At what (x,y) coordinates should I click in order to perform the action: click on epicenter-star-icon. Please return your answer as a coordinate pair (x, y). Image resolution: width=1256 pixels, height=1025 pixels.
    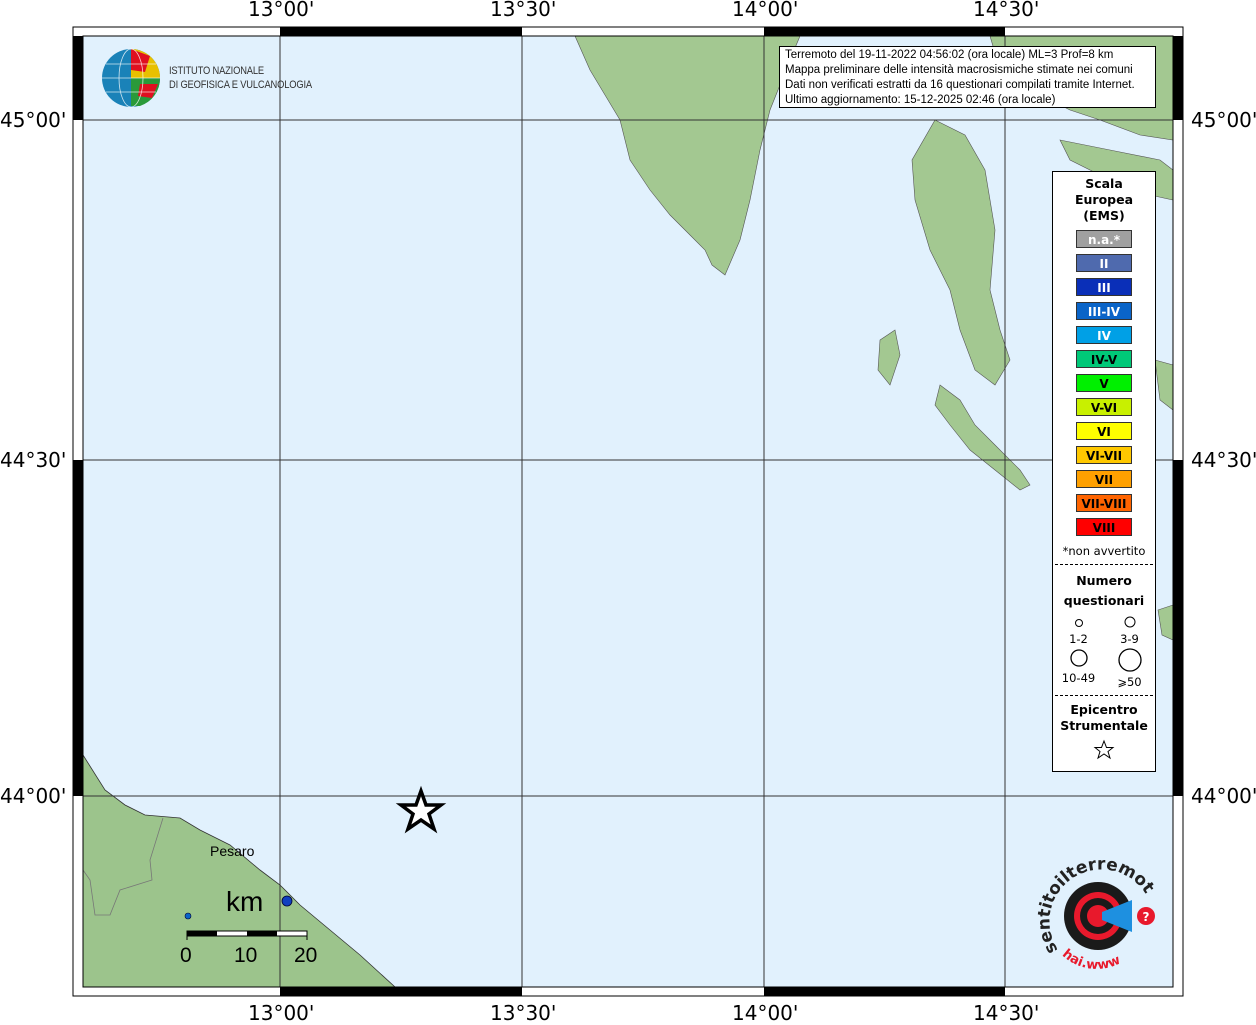
    Looking at the image, I should click on (1104, 749).